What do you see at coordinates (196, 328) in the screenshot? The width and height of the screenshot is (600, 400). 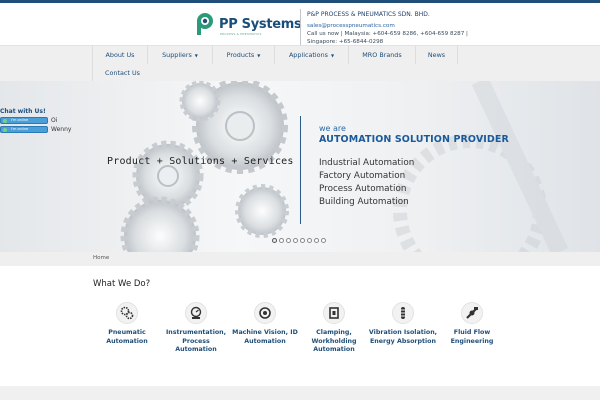 I see `service-instrumentation: Instrumentation, Process Automation` at bounding box center [196, 328].